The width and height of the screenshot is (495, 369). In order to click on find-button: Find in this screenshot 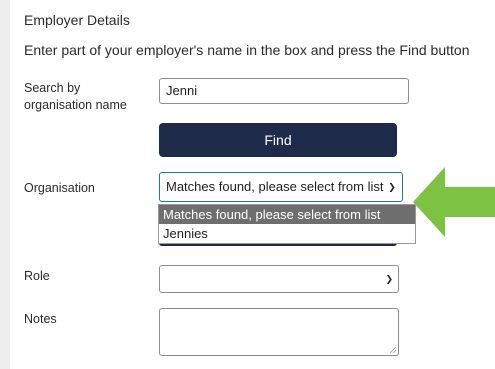, I will do `click(278, 140)`.